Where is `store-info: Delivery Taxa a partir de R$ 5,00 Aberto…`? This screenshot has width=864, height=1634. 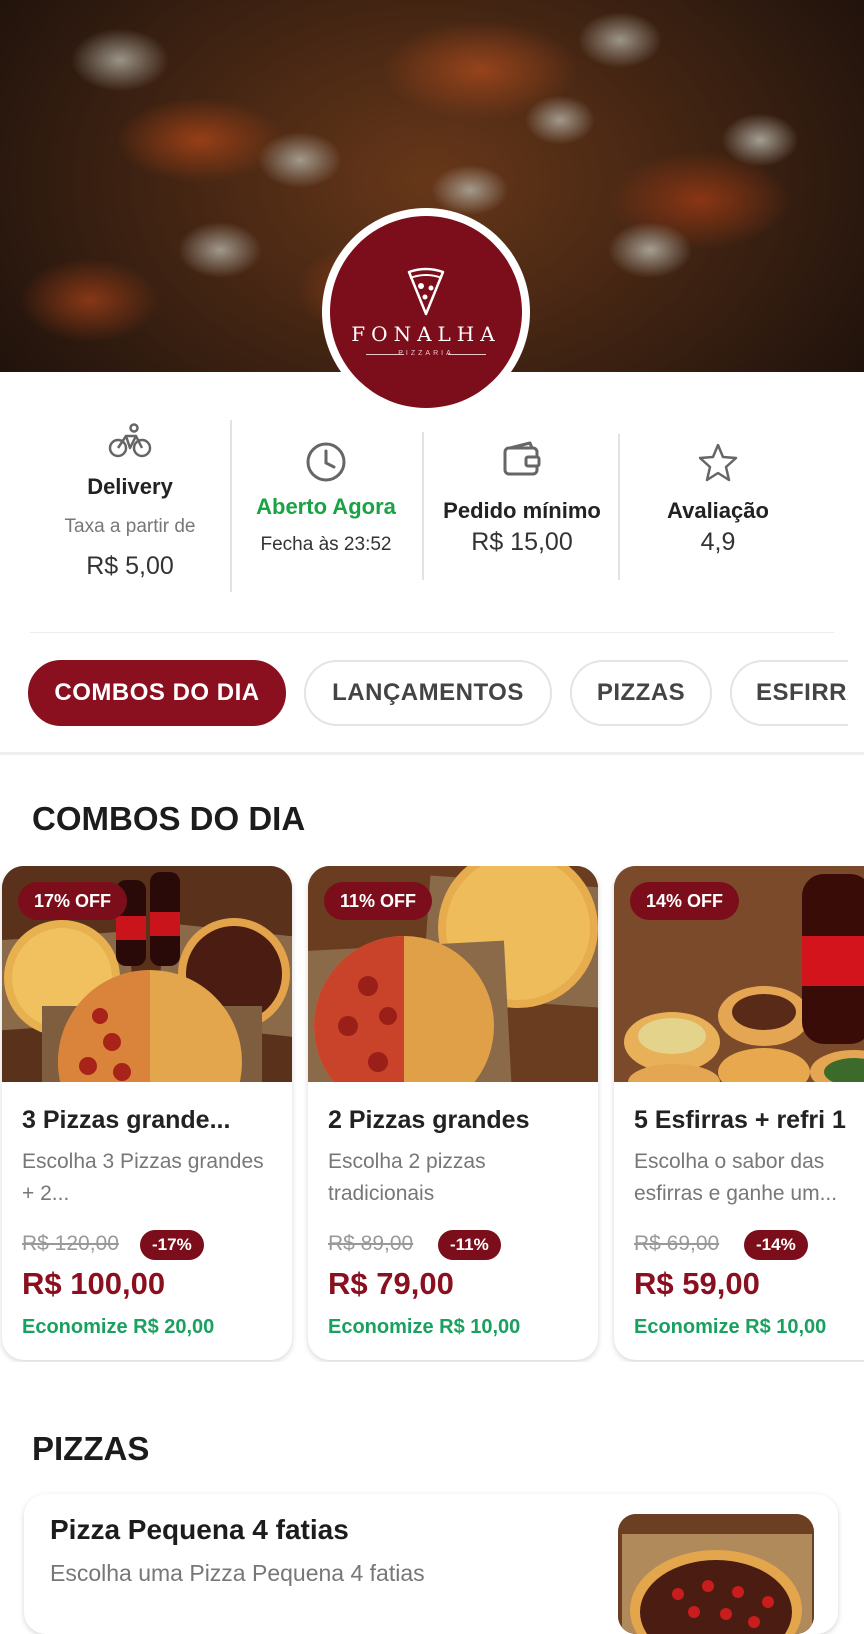
store-info: Delivery Taxa a partir de R$ 5,00 Aberto… is located at coordinates (432, 505).